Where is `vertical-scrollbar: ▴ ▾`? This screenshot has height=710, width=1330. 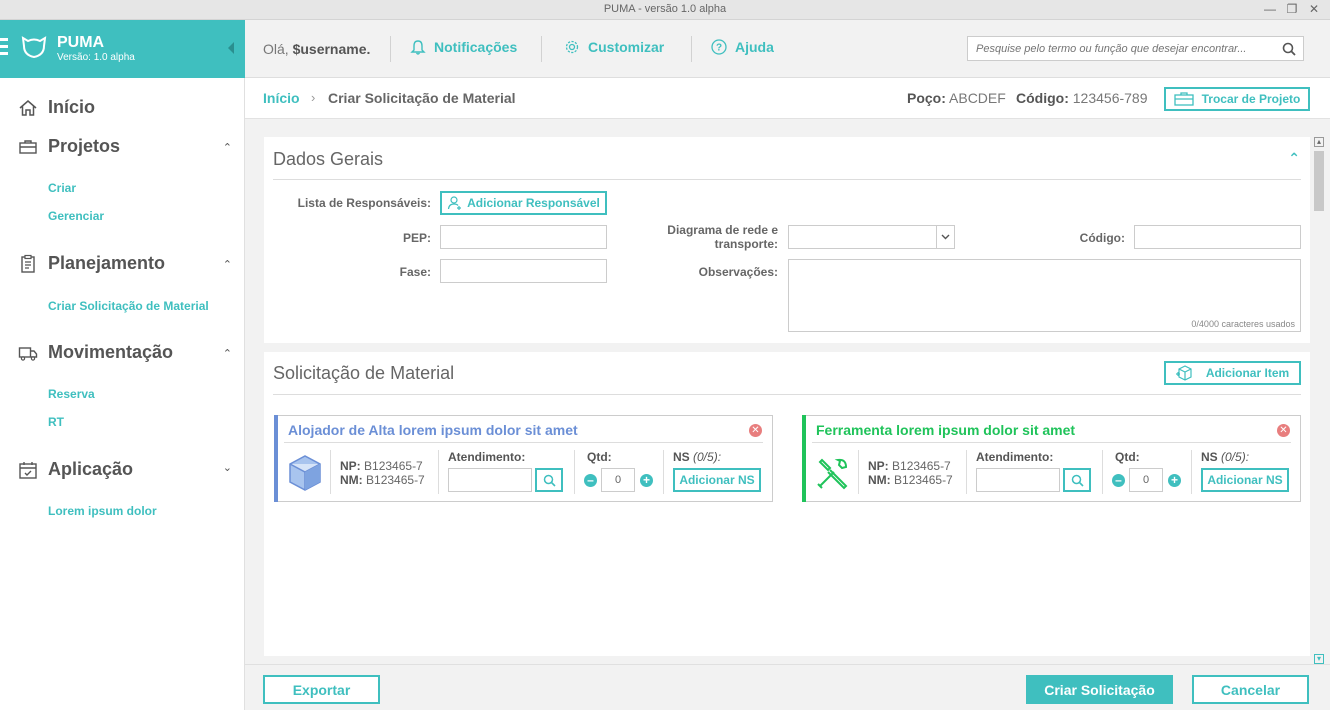
vertical-scrollbar: ▴ ▾ is located at coordinates (1319, 400).